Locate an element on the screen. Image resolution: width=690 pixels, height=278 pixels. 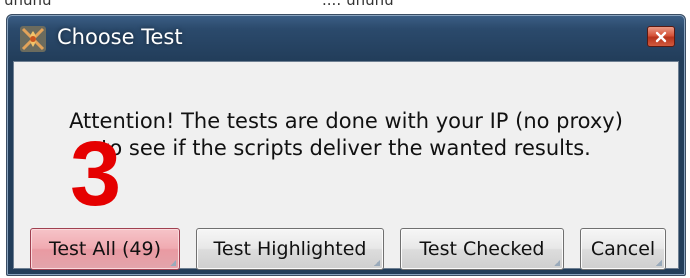
close-icon is located at coordinates (661, 36).